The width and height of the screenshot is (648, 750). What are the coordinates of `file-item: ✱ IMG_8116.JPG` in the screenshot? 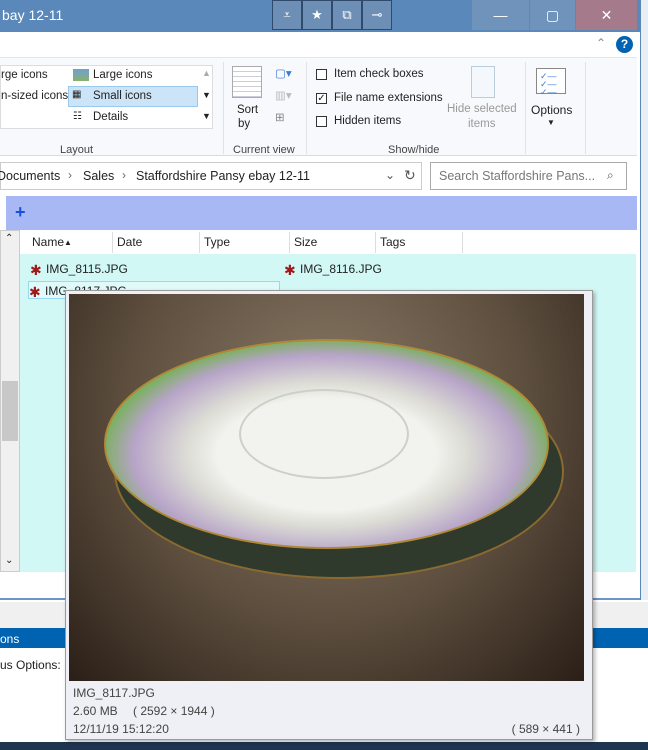 It's located at (333, 269).